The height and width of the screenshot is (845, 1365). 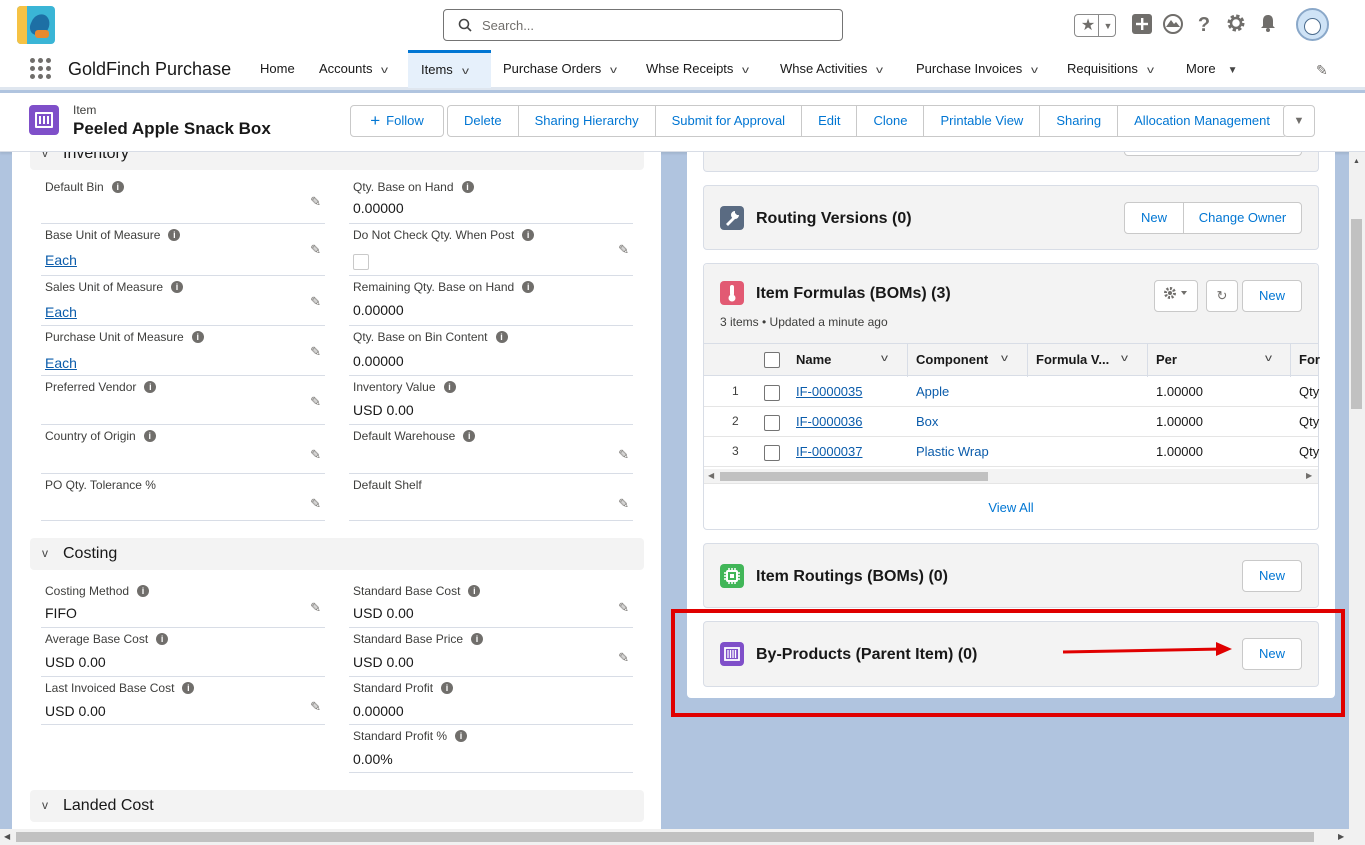 What do you see at coordinates (981, 121) in the screenshot?
I see `printable-view-button: Printable View` at bounding box center [981, 121].